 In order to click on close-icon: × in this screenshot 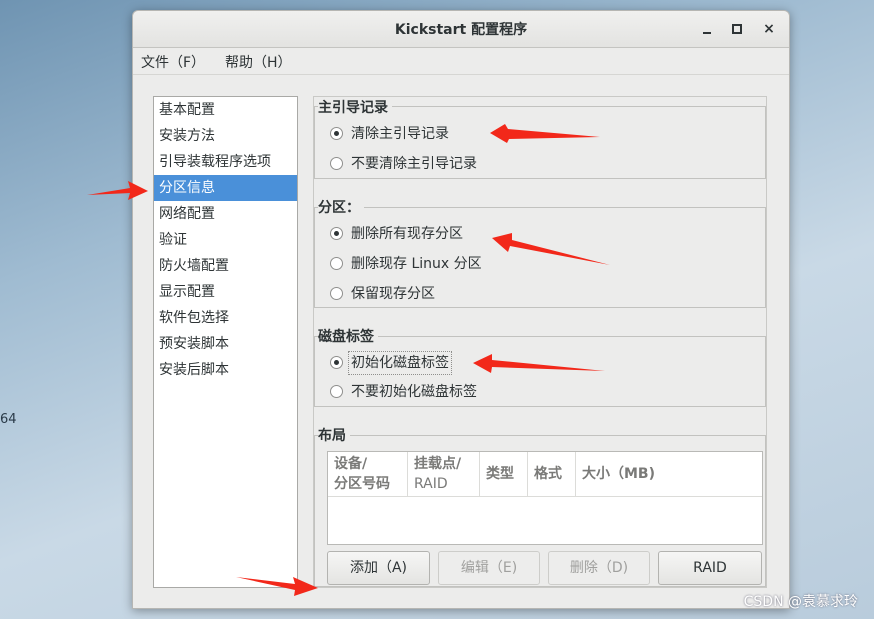, I will do `click(769, 29)`.